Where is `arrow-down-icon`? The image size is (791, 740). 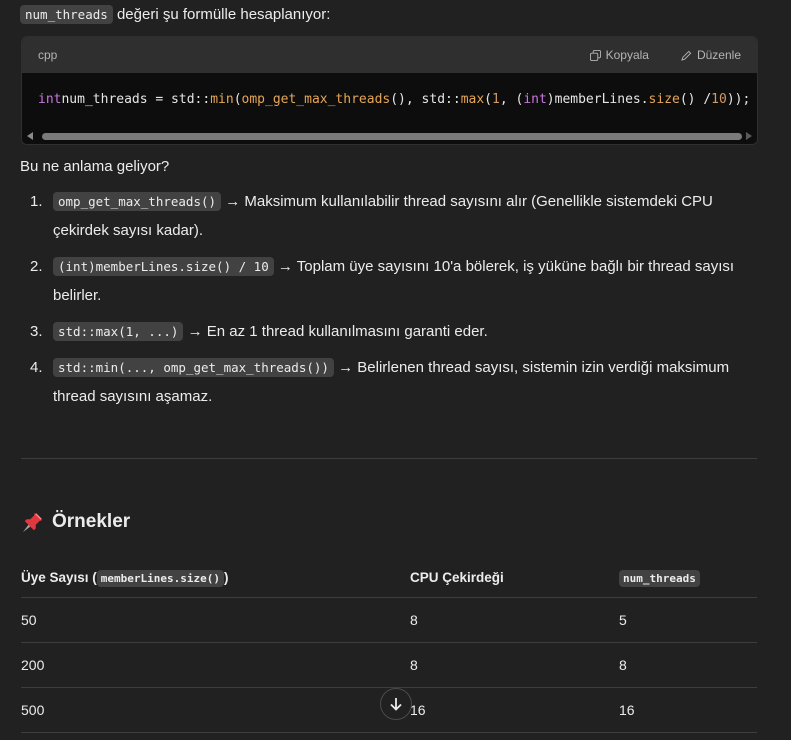
arrow-down-icon is located at coordinates (396, 704).